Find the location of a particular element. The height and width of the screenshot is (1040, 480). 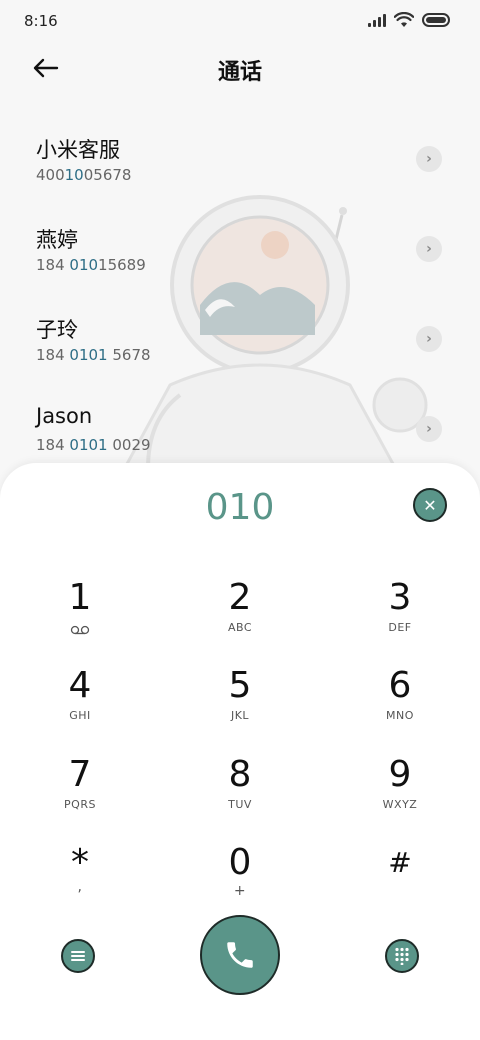

contact-name: Jason is located at coordinates (64, 416).